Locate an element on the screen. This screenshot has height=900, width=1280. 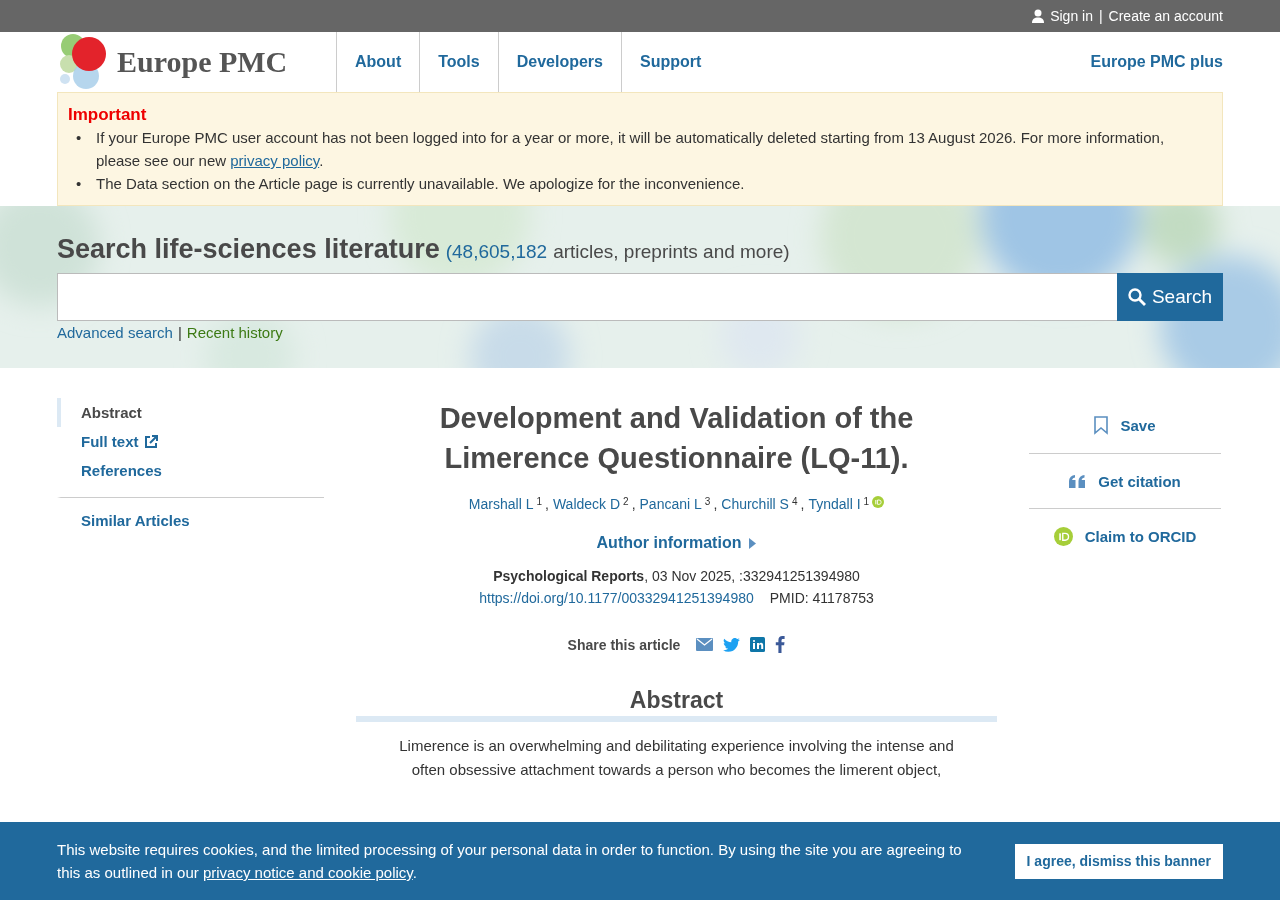
dismiss-button: I agree, dismiss this banner is located at coordinates (1118, 861).